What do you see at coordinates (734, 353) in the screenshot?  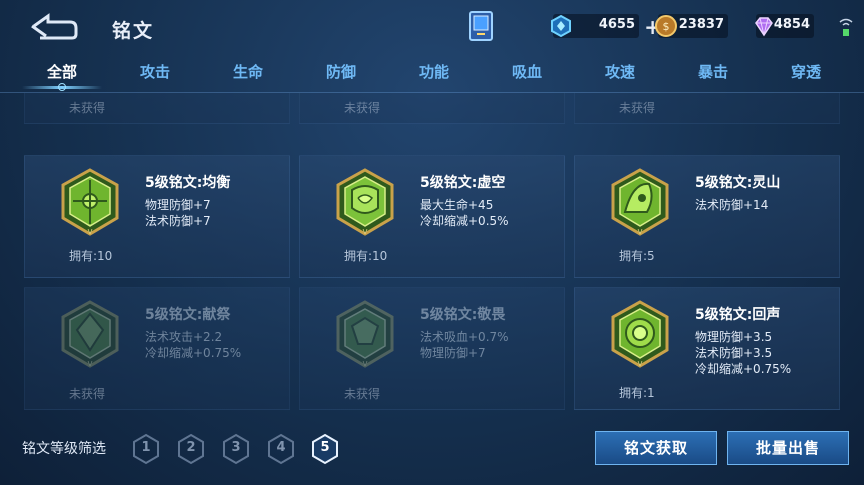 I see `inscription-attr: 法术防御+3.5` at bounding box center [734, 353].